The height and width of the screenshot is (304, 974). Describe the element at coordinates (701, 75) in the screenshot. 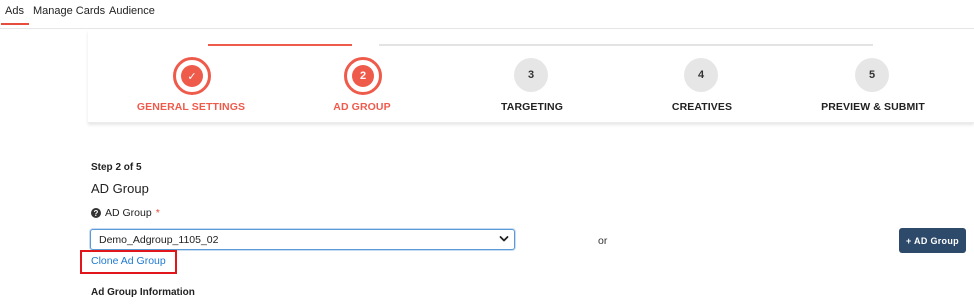

I see `step-4-circle: 4` at that location.